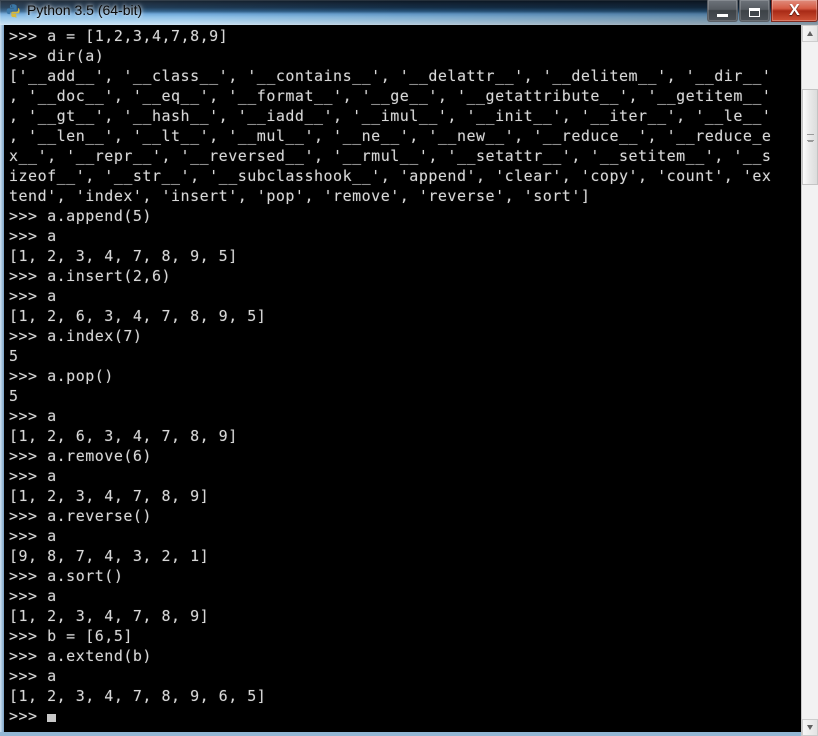 This screenshot has width=818, height=736. I want to click on close-icon: X, so click(794, 10).